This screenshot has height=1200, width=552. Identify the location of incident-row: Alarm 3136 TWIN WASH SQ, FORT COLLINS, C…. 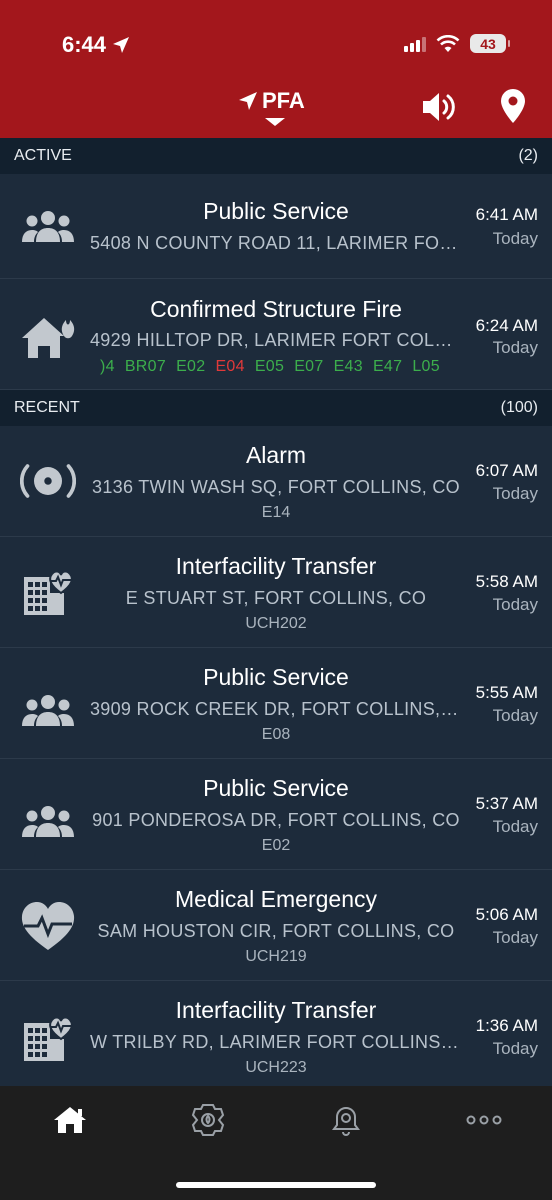
(276, 481).